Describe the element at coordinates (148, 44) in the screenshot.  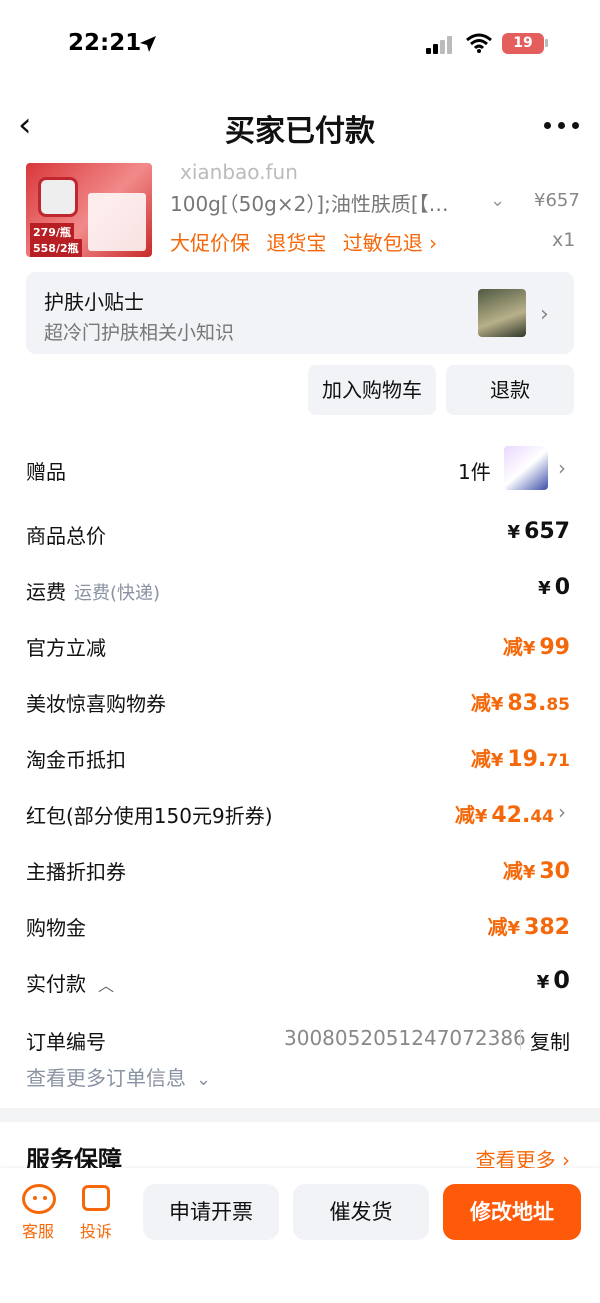
I see `location-arrow-icon` at that location.